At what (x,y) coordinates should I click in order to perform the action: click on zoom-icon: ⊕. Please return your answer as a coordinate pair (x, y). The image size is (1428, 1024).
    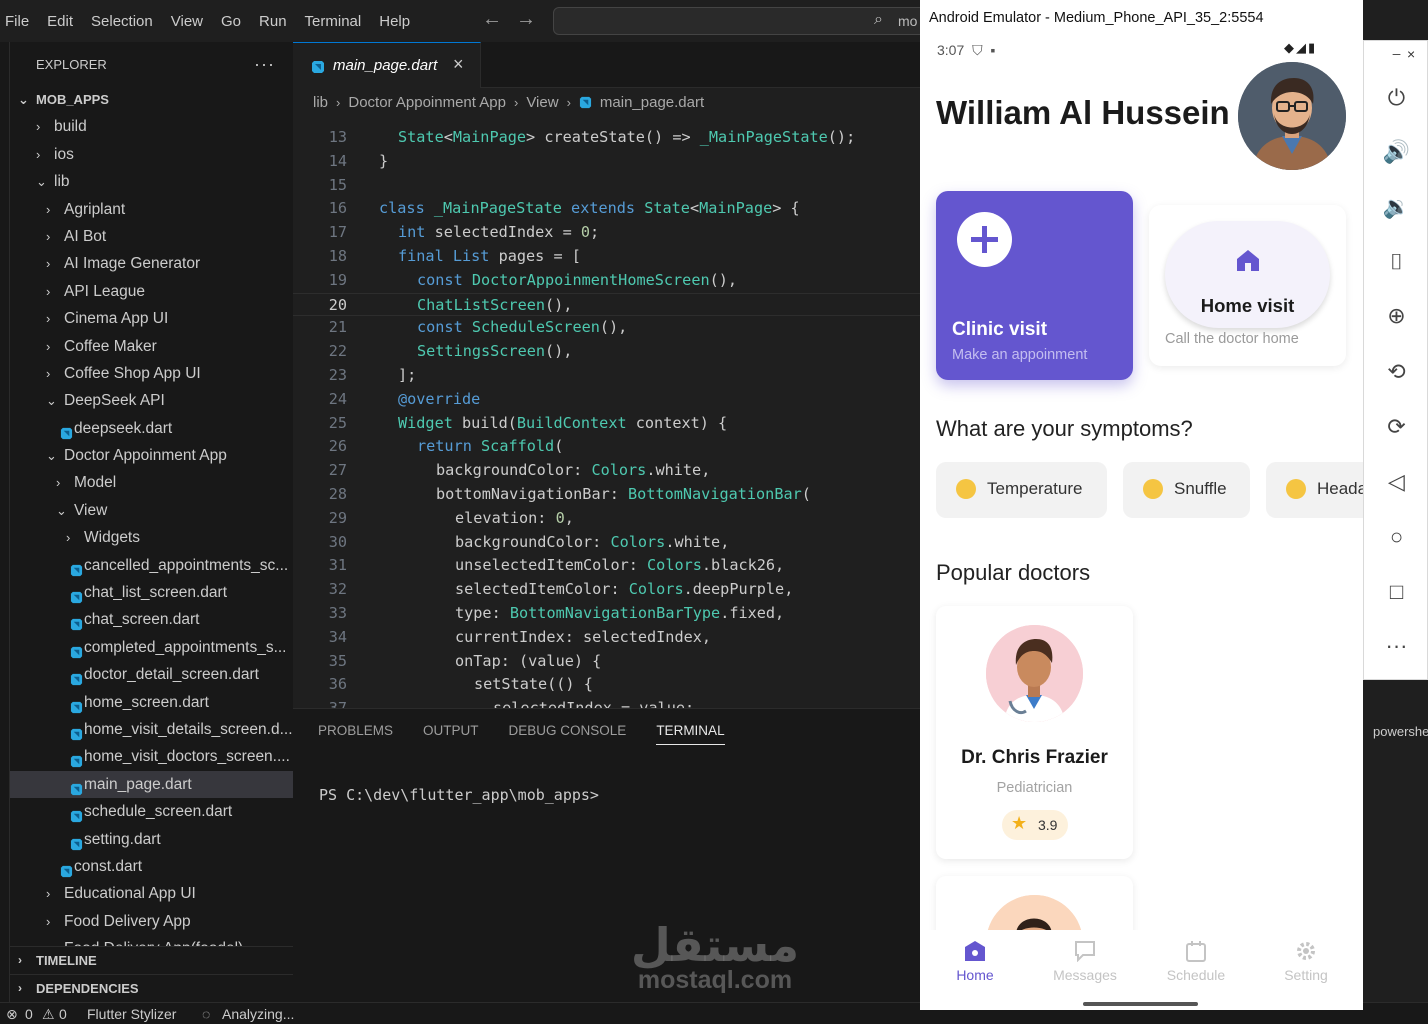
    Looking at the image, I should click on (1396, 316).